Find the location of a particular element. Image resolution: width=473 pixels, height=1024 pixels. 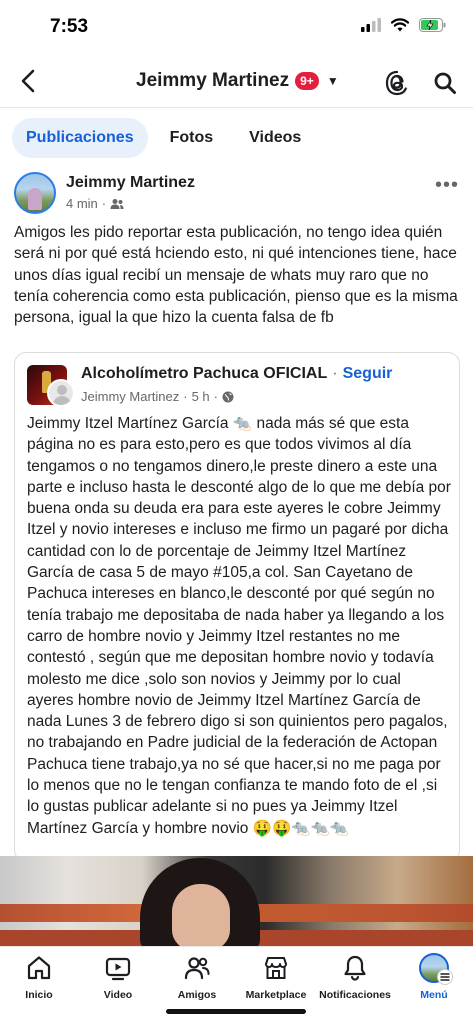

author-avatar is located at coordinates (35, 193).